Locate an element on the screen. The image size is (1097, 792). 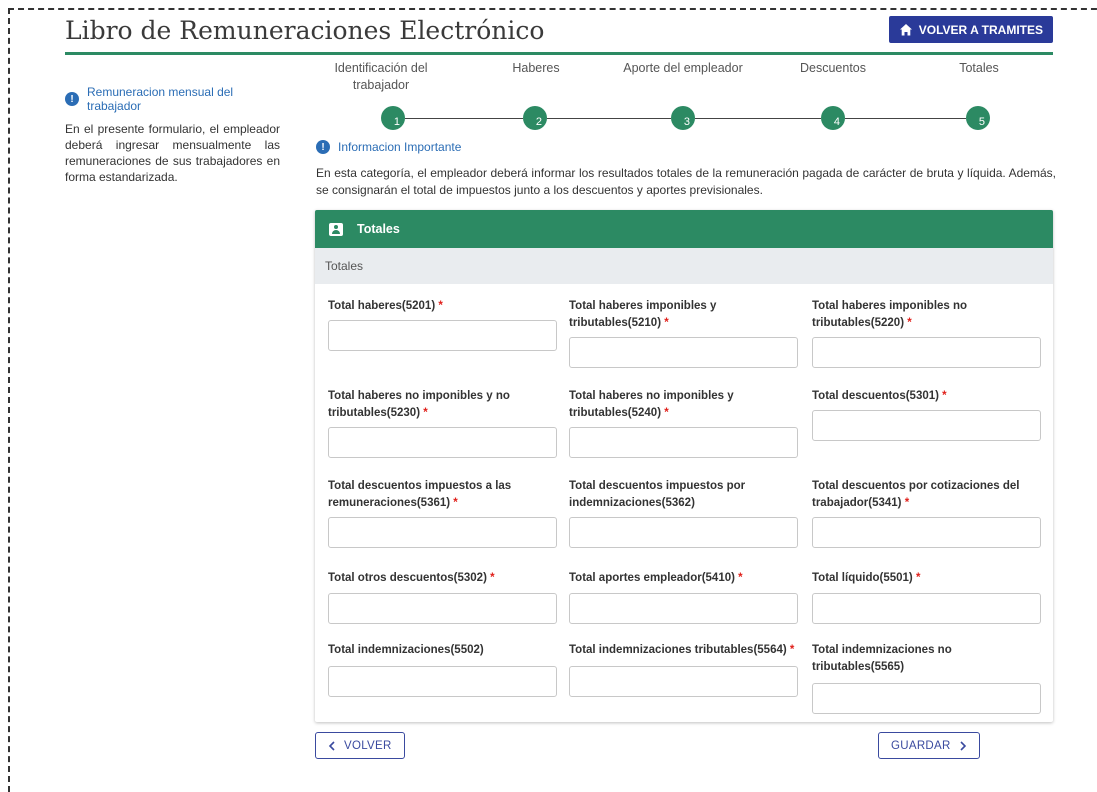
important-info-title: Informacion Importante is located at coordinates (400, 147).